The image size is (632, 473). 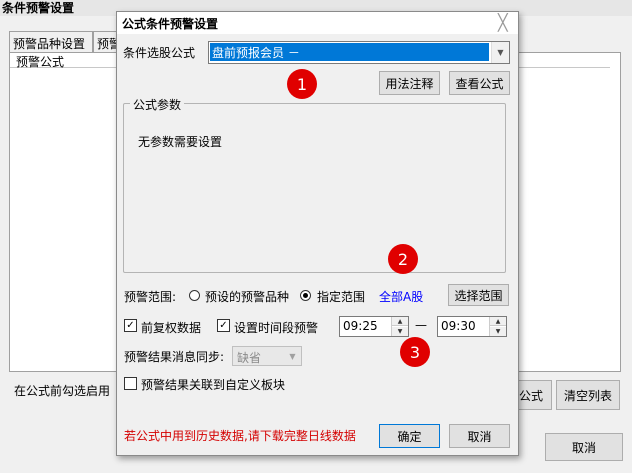 What do you see at coordinates (584, 447) in the screenshot?
I see `outer-cancel-button: 取消` at bounding box center [584, 447].